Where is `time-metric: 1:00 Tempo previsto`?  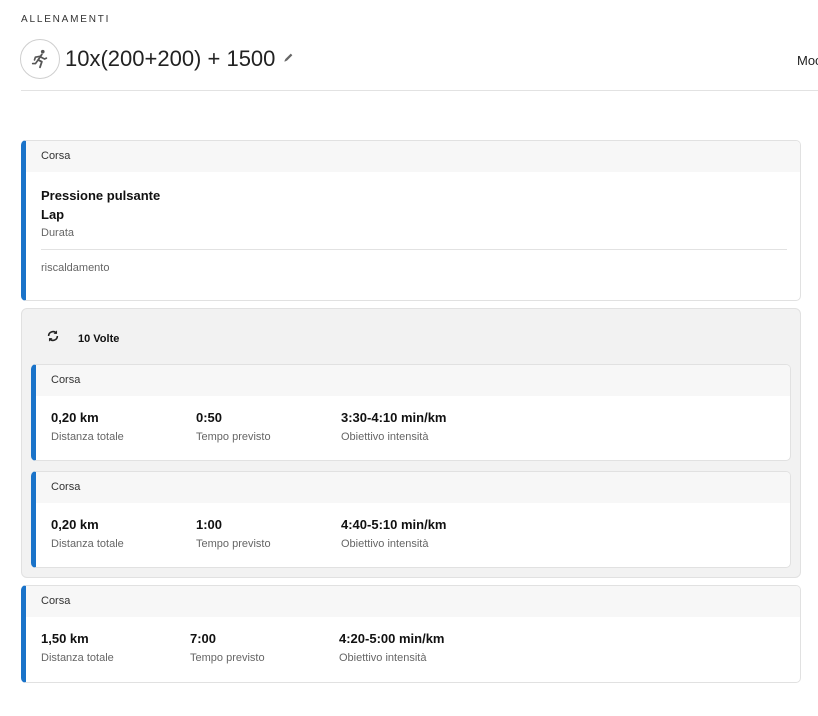
time-metric: 1:00 Tempo previsto is located at coordinates (233, 533).